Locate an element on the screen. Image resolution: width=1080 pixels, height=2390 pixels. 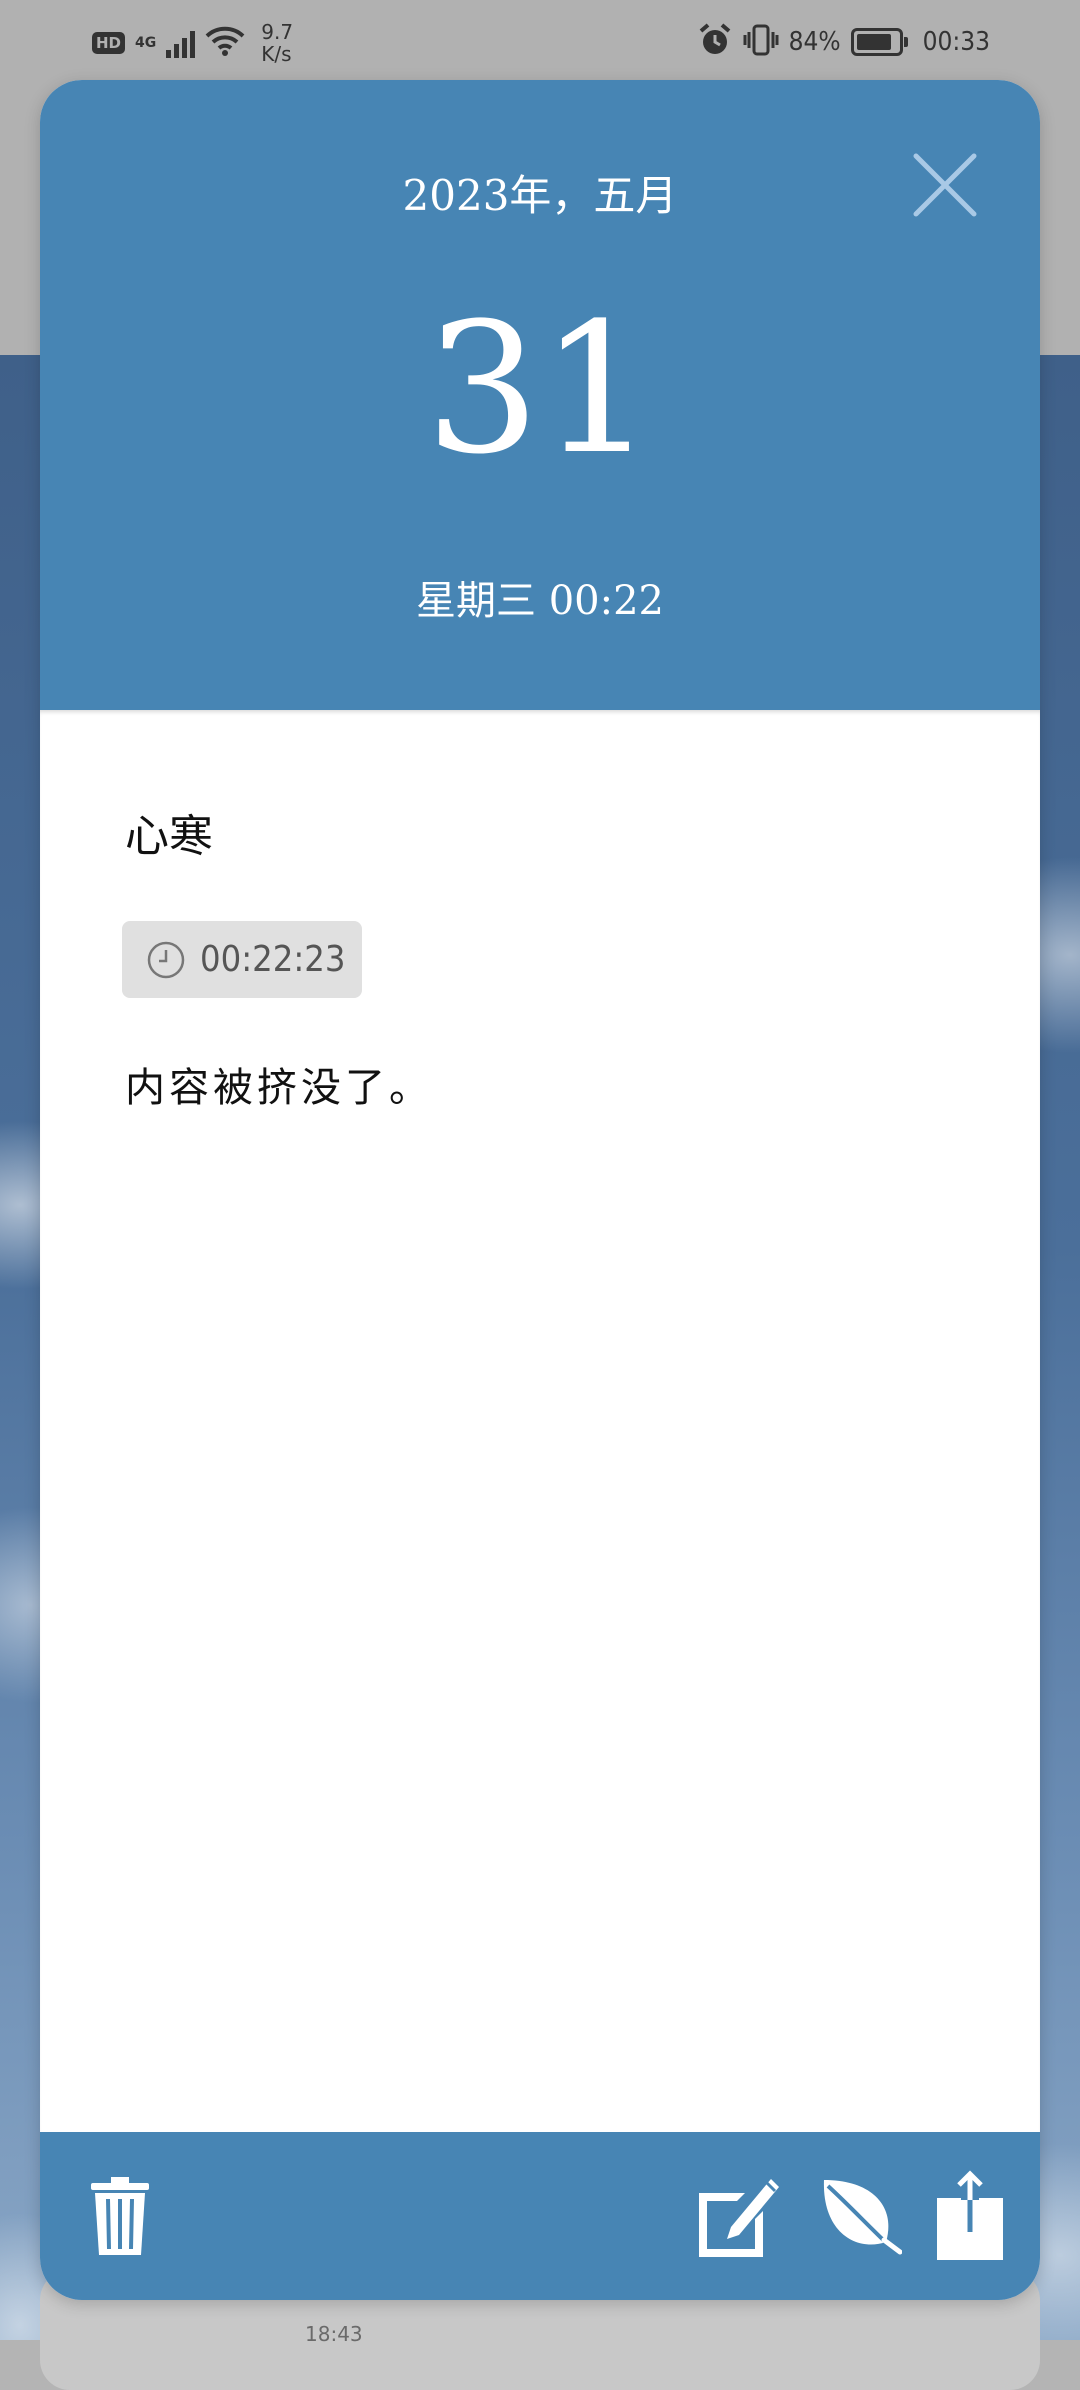
delete-button is located at coordinates (120, 2216).